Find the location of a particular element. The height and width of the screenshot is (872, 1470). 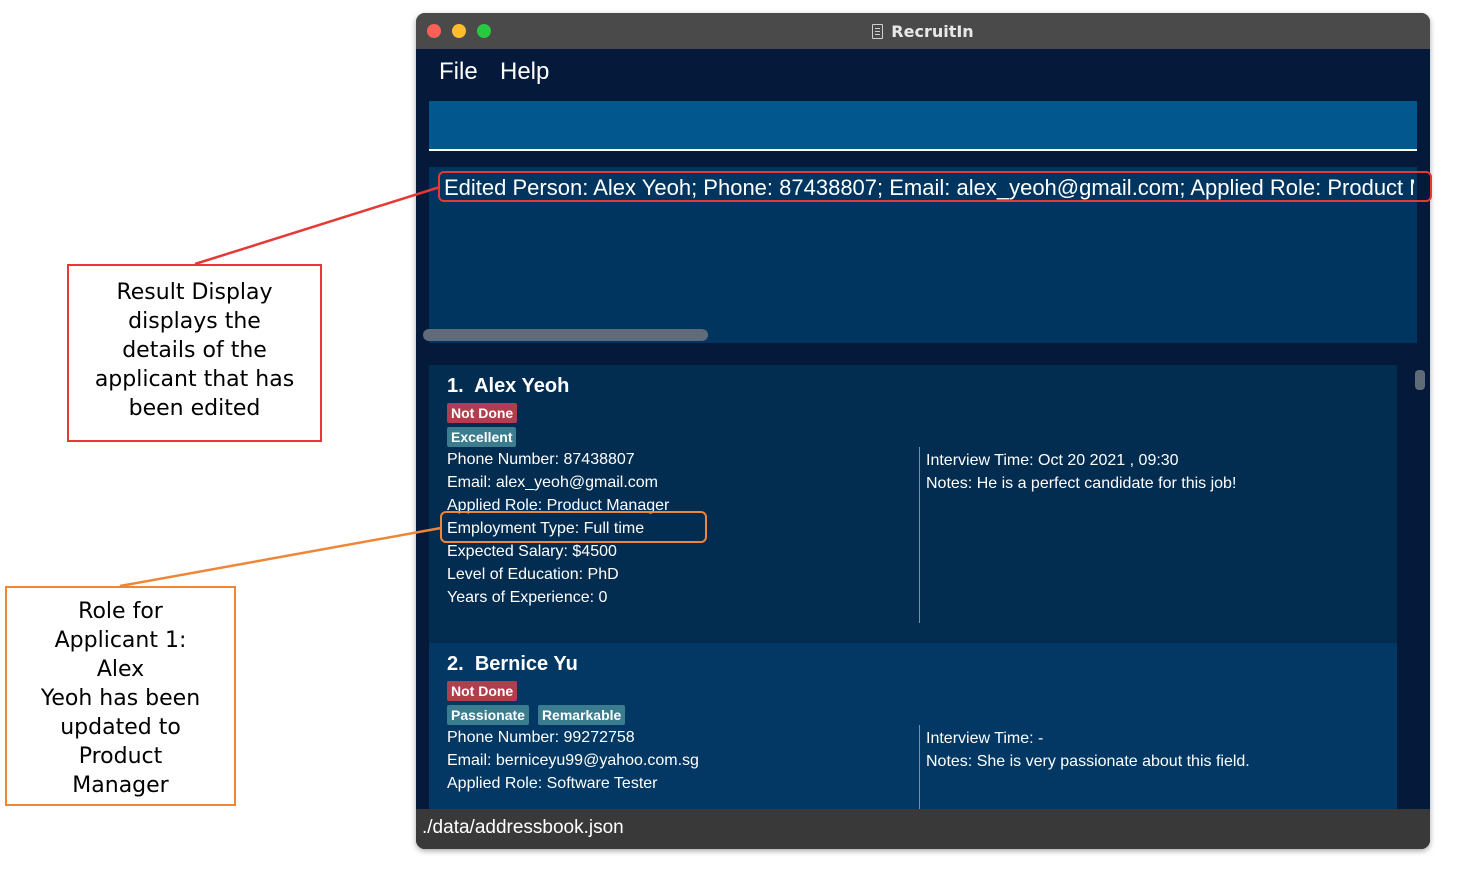

callout-line: Role for is located at coordinates (120, 611).